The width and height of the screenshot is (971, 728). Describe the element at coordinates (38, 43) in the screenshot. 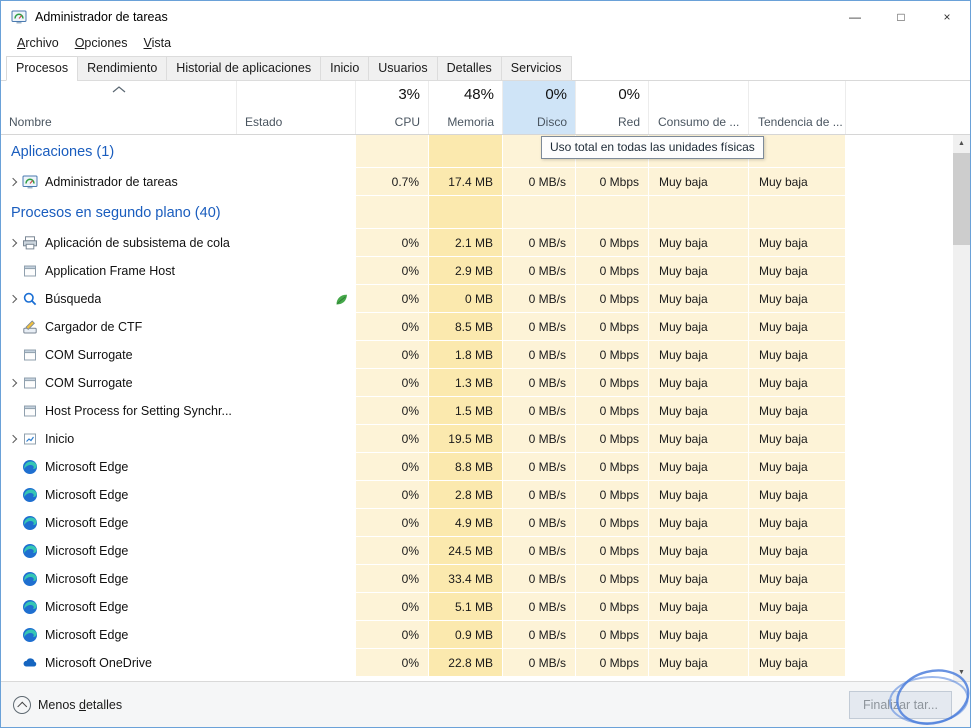

I see `menu-archivo: Archivo` at that location.